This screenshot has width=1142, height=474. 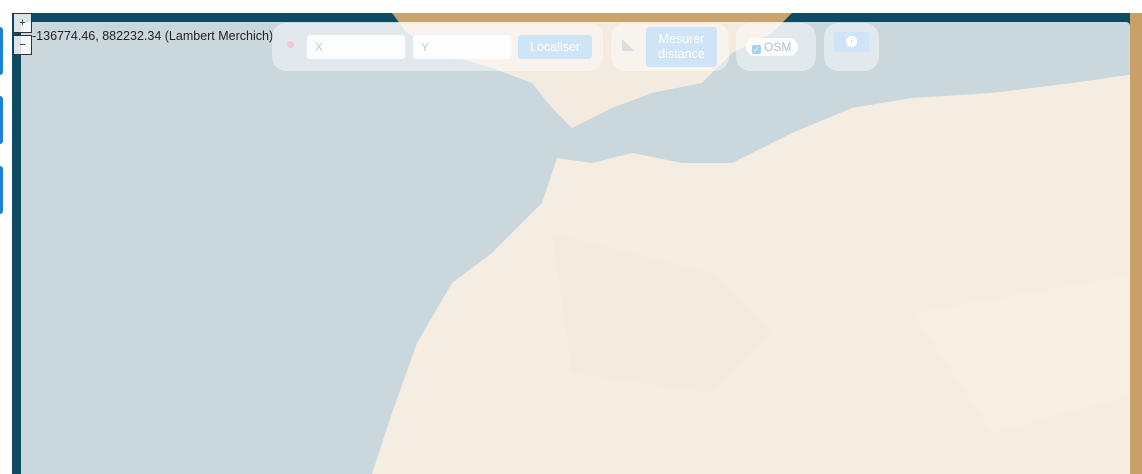 I want to click on coordinate-readout: -136774.46, 882232.34 (Lambert Merchich), so click(x=153, y=36).